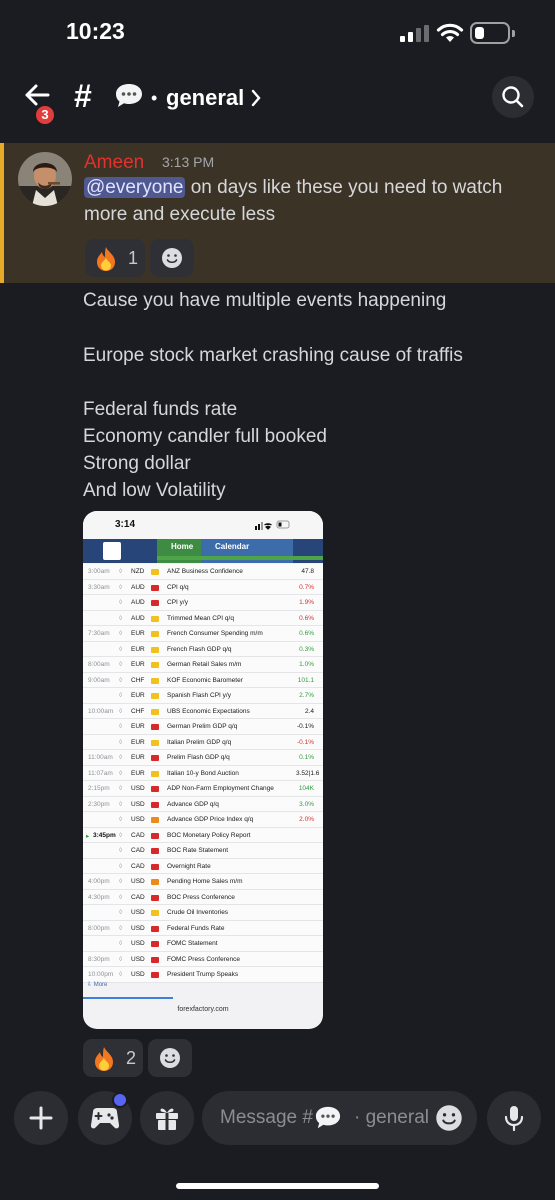  Describe the element at coordinates (415, 33) in the screenshot. I see `cellular-signal-icon` at that location.